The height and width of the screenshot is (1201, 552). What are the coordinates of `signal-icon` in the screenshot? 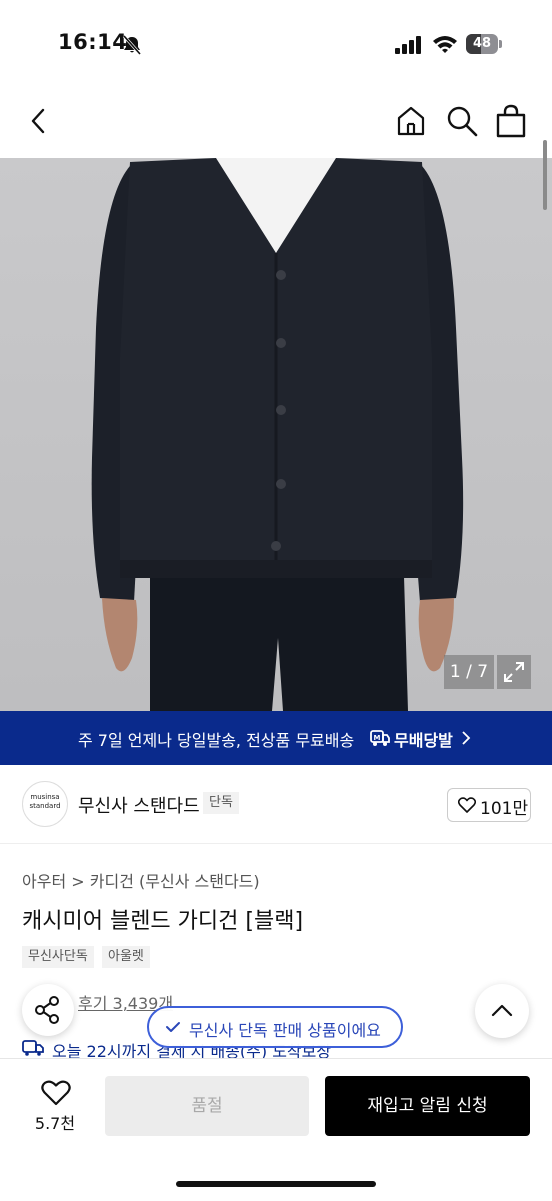 It's located at (408, 45).